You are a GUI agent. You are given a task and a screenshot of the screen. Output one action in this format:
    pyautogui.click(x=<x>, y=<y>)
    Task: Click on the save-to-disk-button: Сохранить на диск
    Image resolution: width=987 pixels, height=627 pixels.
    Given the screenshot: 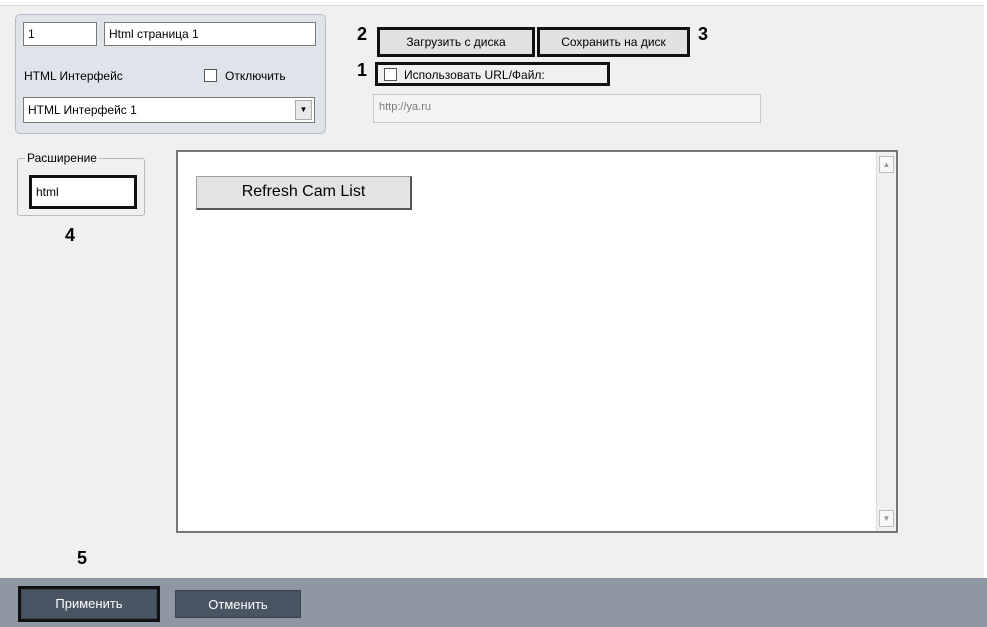 What is the action you would take?
    pyautogui.click(x=613, y=42)
    